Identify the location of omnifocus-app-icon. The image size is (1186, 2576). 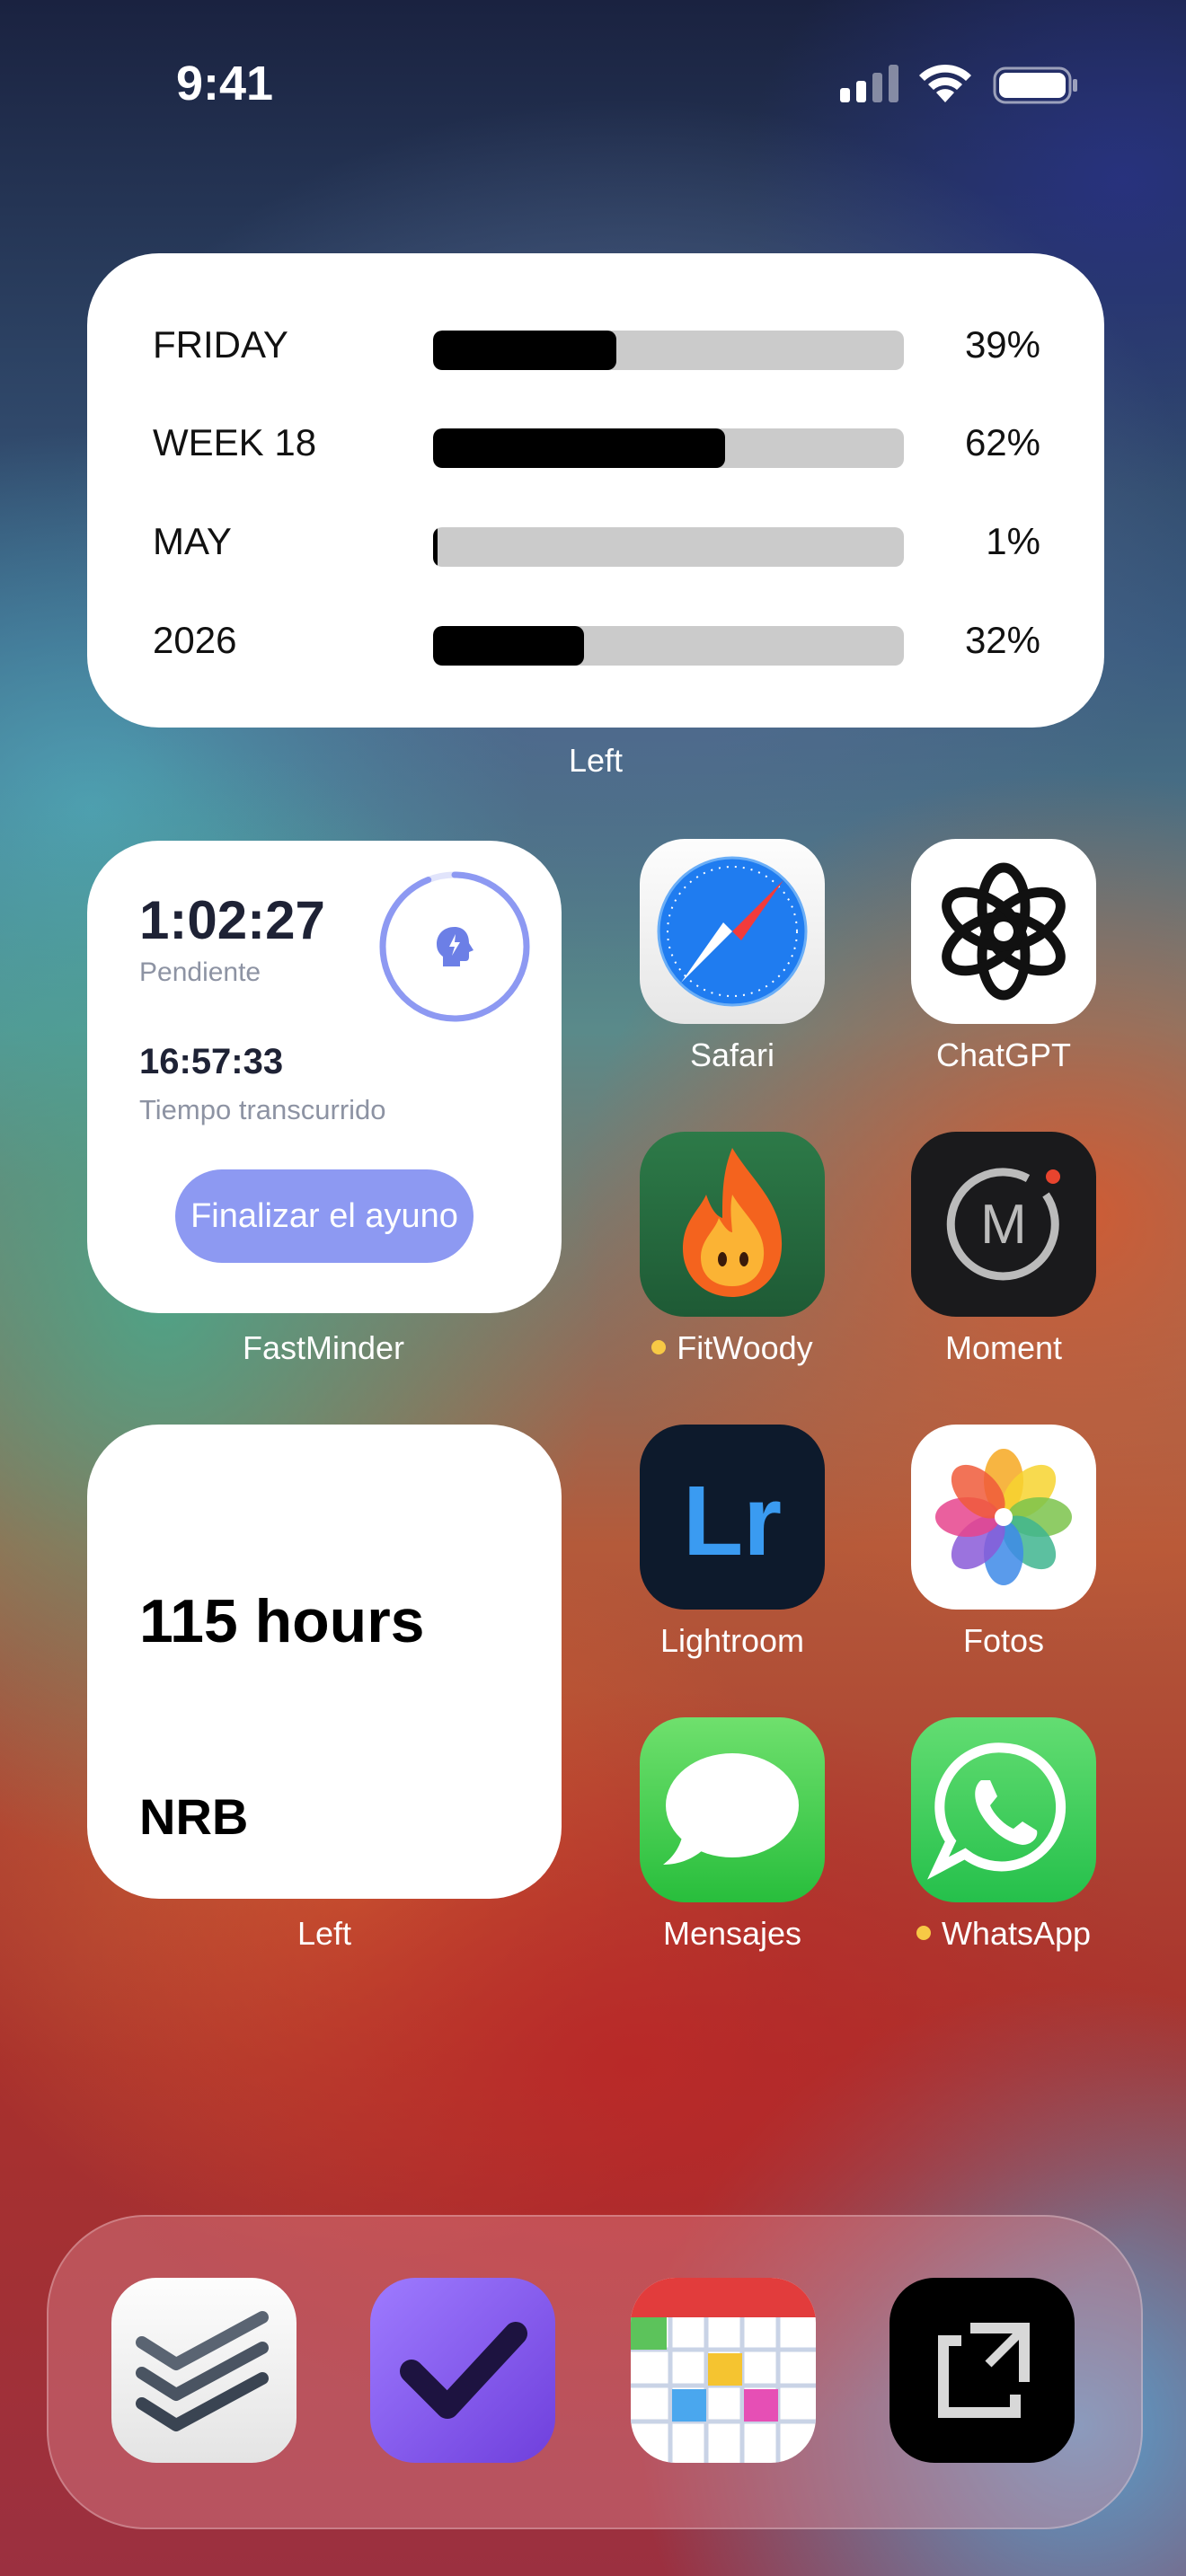
(462, 2370).